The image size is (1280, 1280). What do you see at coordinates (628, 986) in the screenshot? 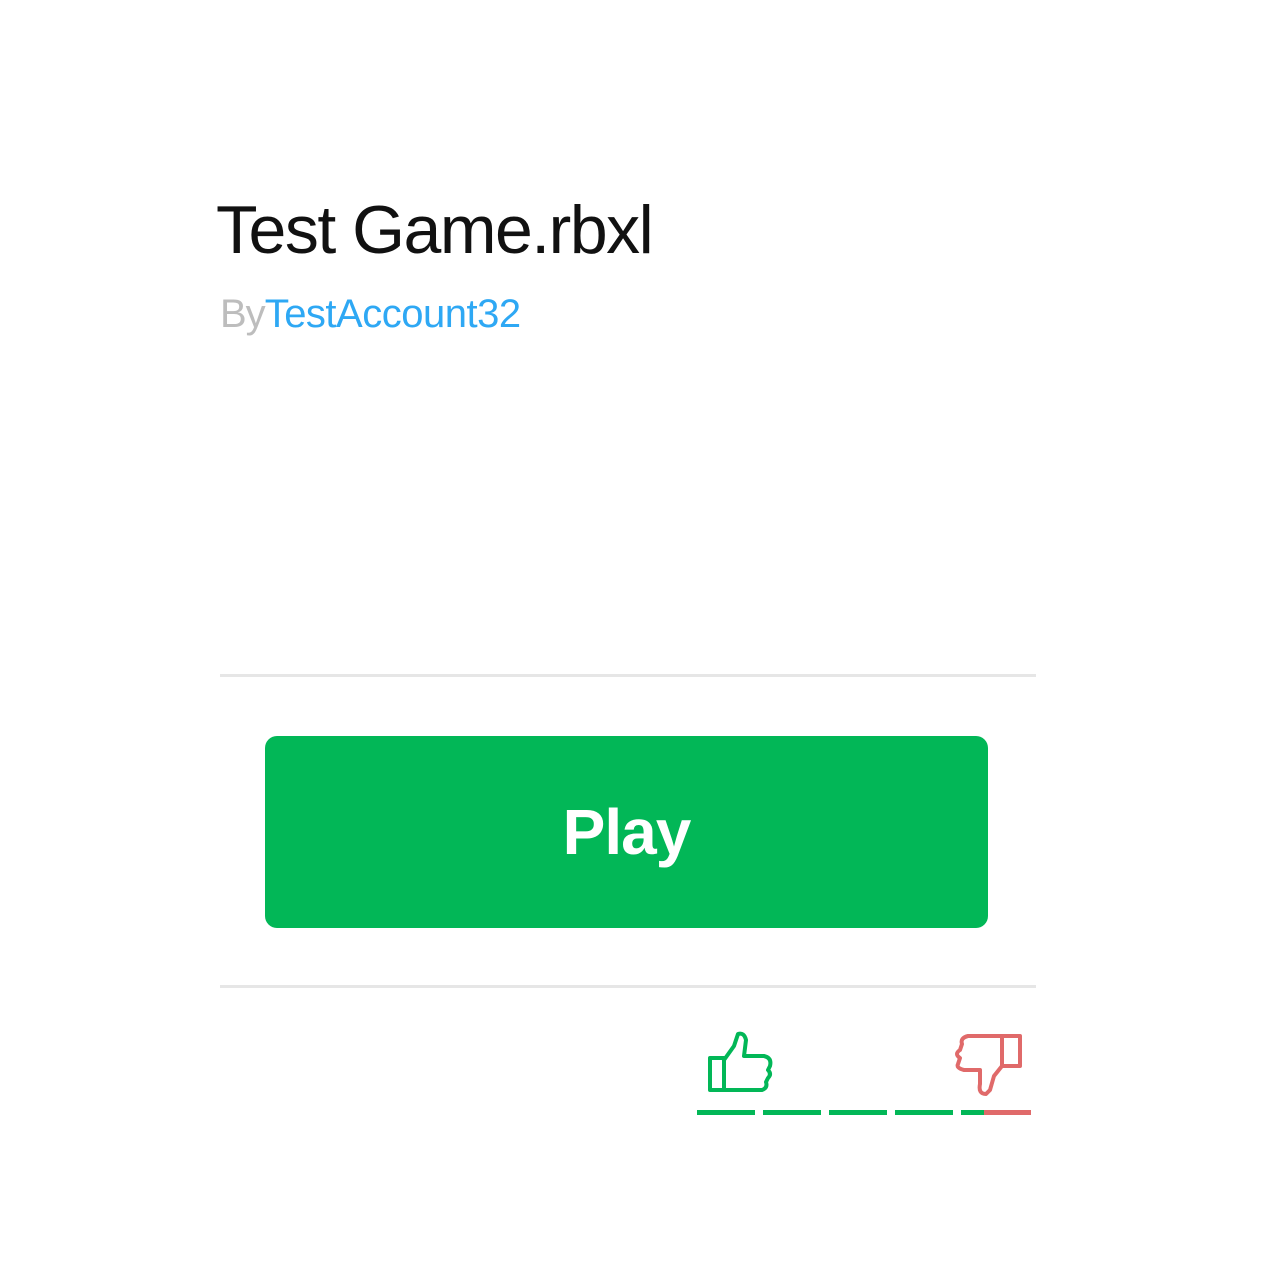
I see `divider-bottom` at bounding box center [628, 986].